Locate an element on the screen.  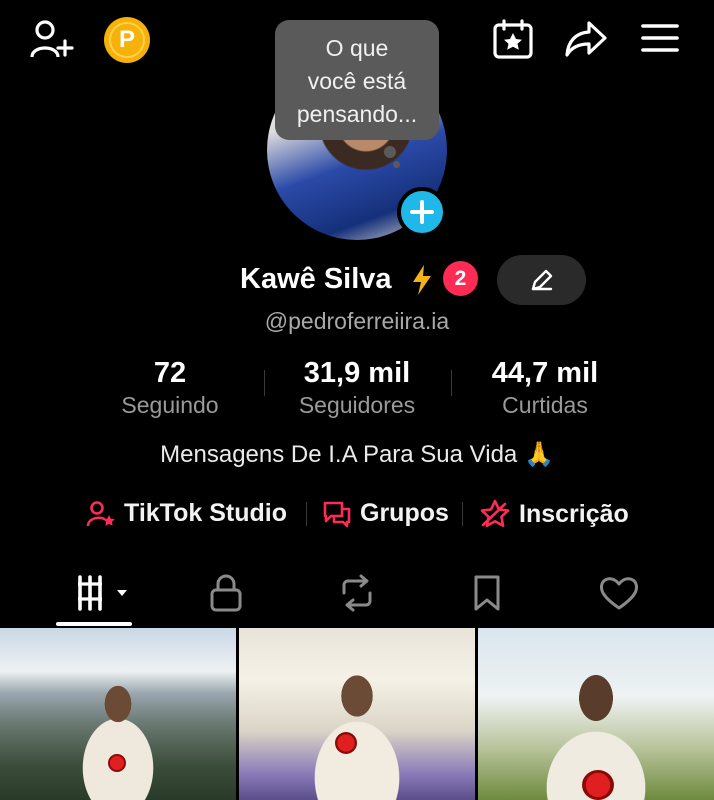
lock-icon is located at coordinates (226, 593).